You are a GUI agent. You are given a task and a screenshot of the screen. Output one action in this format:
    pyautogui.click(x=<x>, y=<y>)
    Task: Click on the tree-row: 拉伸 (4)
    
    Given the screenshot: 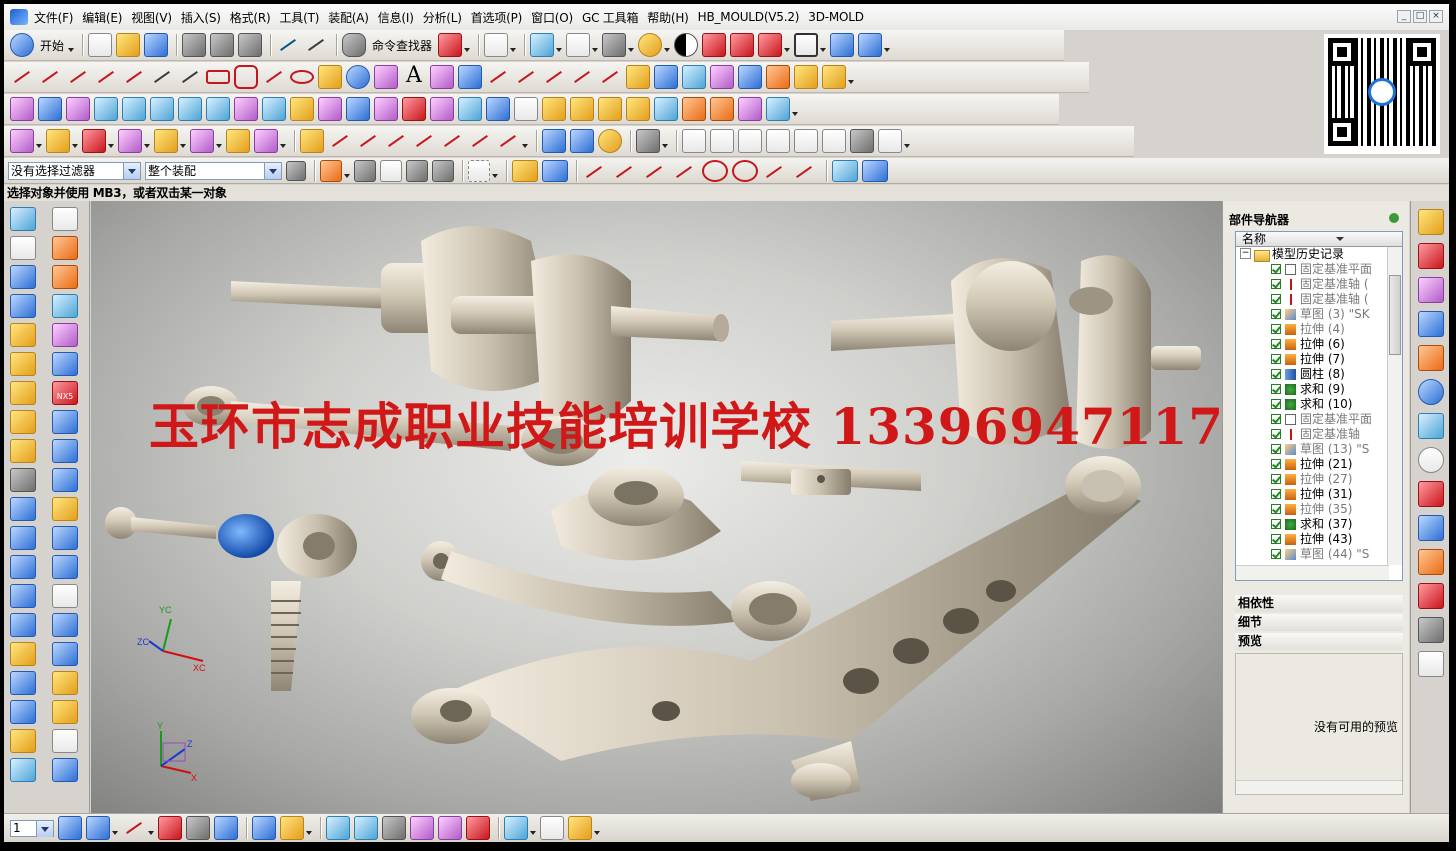 What is the action you would take?
    pyautogui.click(x=1319, y=329)
    